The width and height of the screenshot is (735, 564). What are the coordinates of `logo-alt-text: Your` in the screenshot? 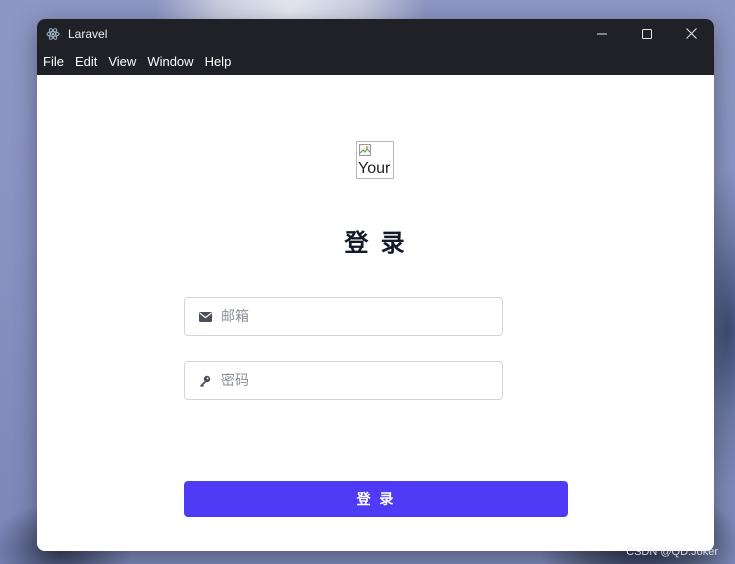 It's located at (374, 168).